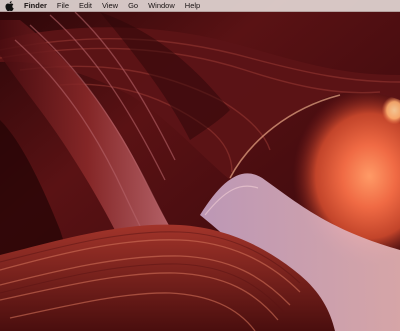 This screenshot has height=331, width=400. What do you see at coordinates (192, 5) in the screenshot?
I see `menu-help: Help` at bounding box center [192, 5].